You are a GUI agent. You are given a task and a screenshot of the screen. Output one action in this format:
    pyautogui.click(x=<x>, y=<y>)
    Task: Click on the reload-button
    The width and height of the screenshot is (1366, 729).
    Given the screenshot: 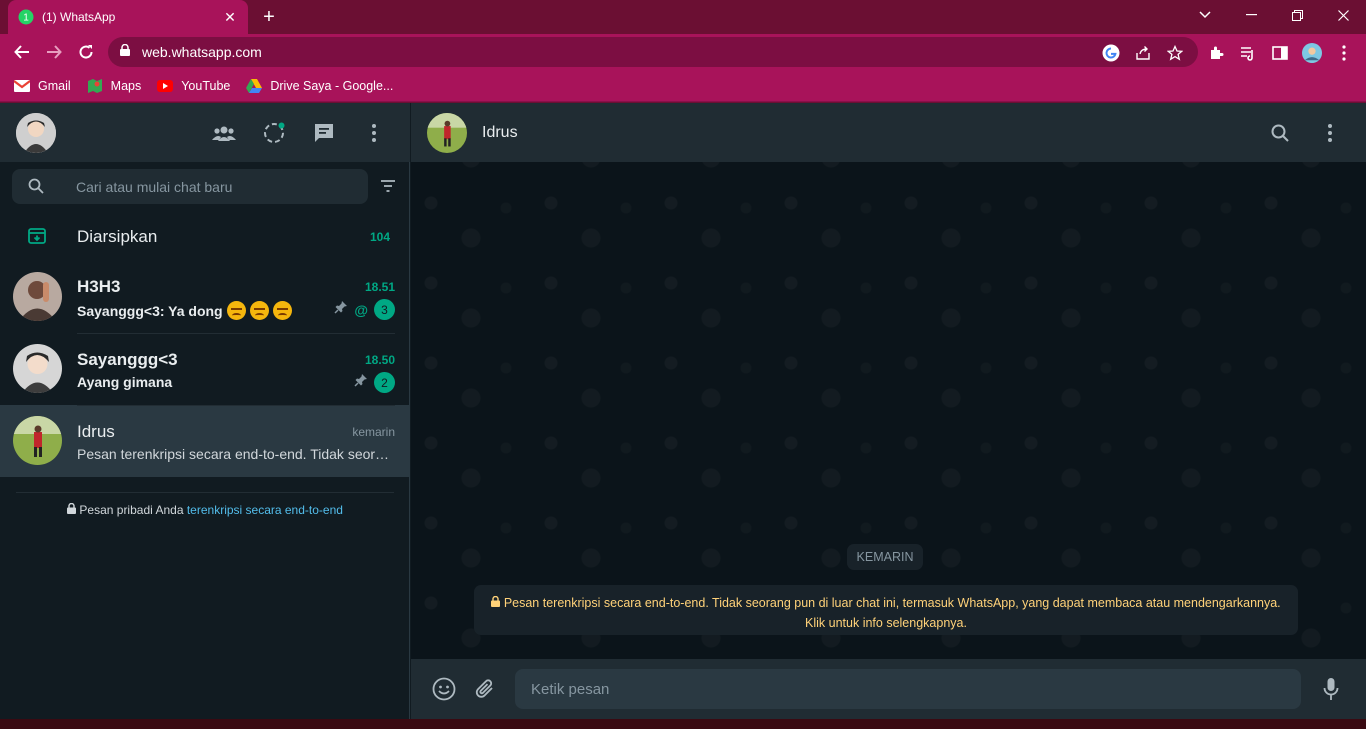 What is the action you would take?
    pyautogui.click(x=86, y=52)
    